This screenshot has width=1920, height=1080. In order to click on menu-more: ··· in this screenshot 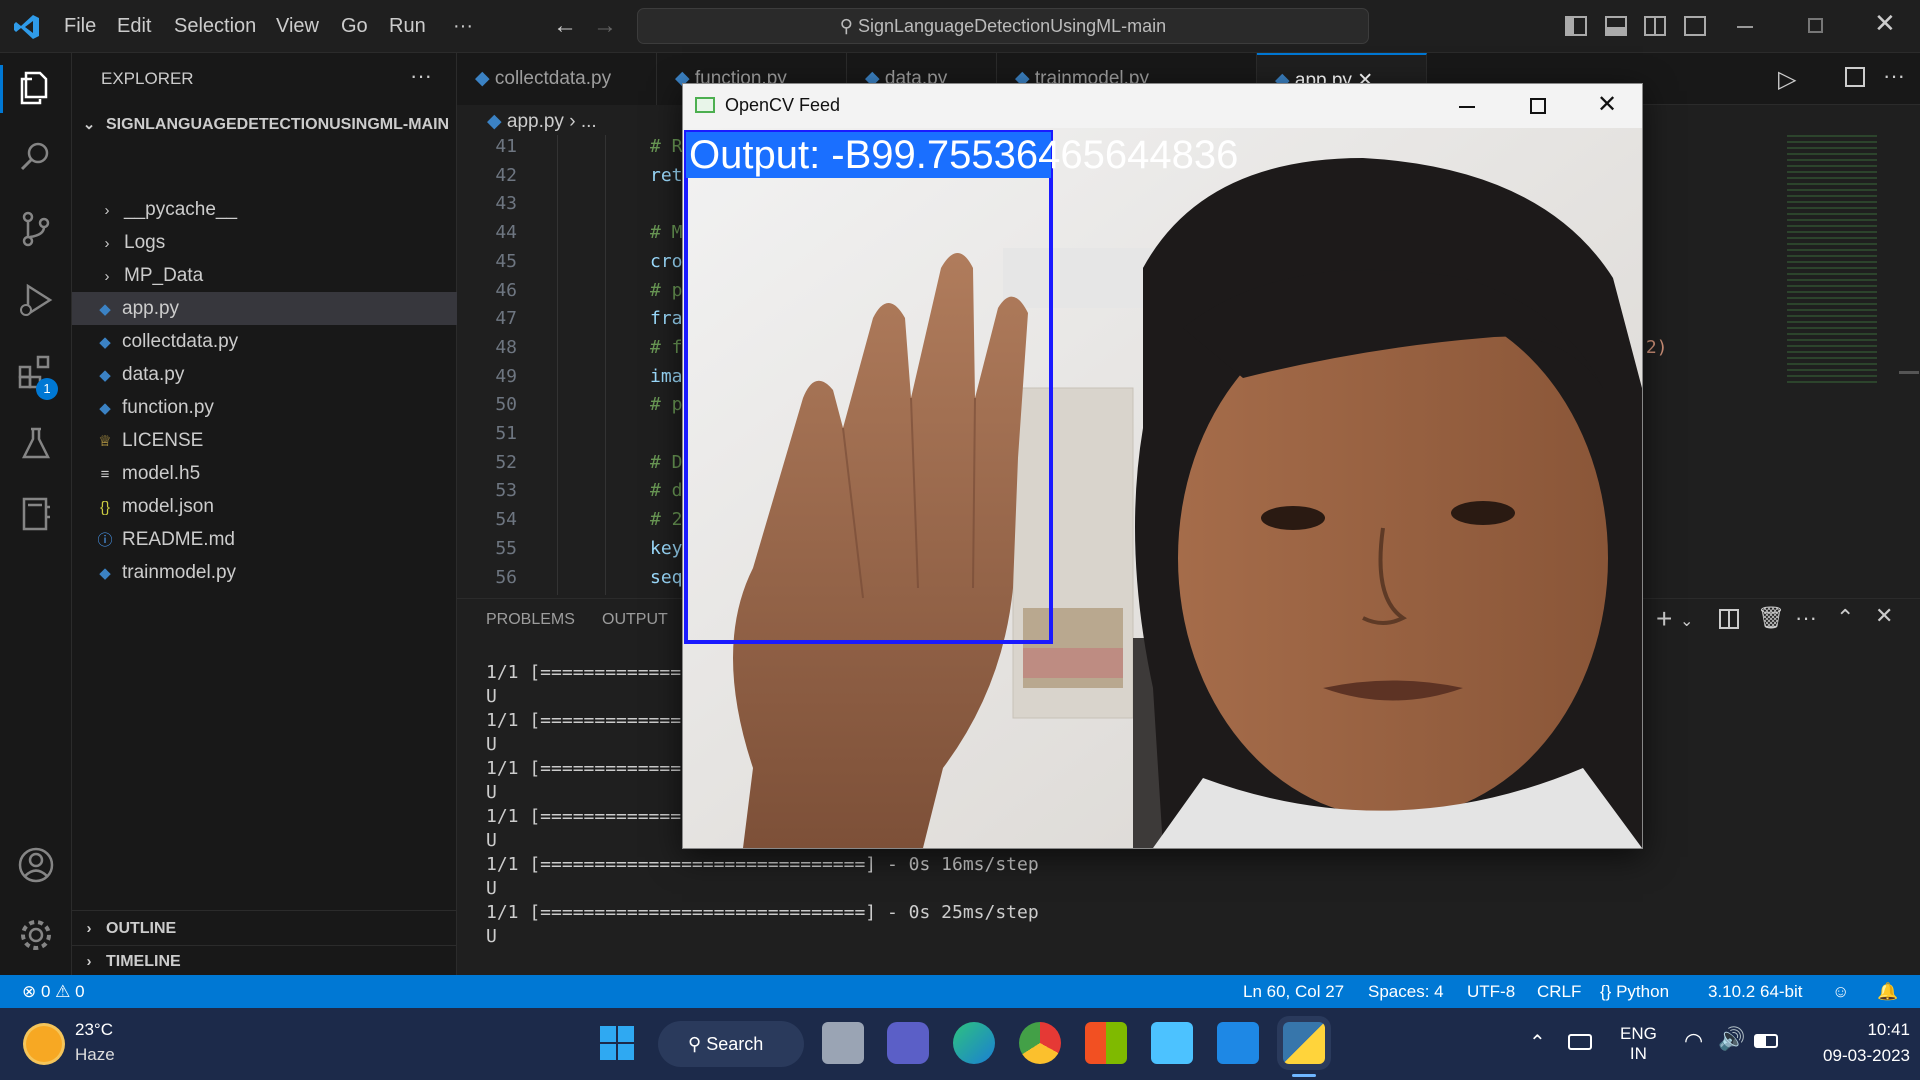, I will do `click(463, 26)`.